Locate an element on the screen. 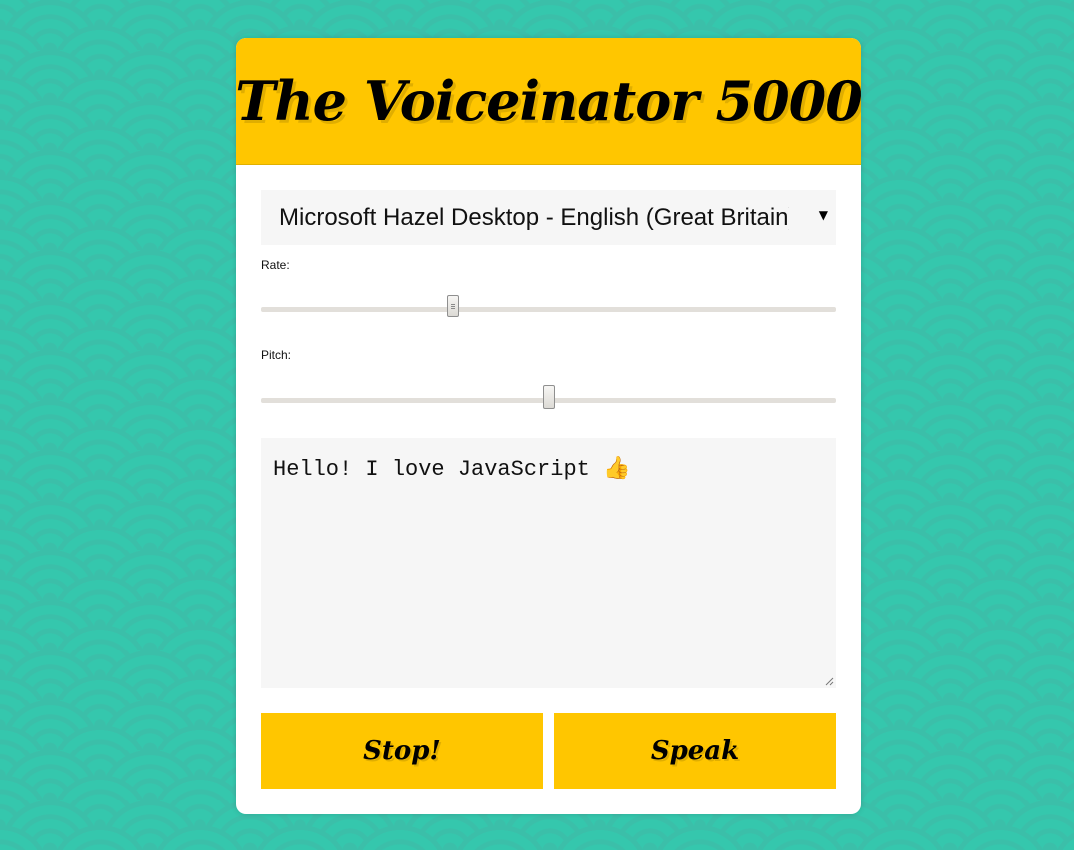 This screenshot has width=1074, height=850. dropdown-arrow-icon: ▼ is located at coordinates (823, 215).